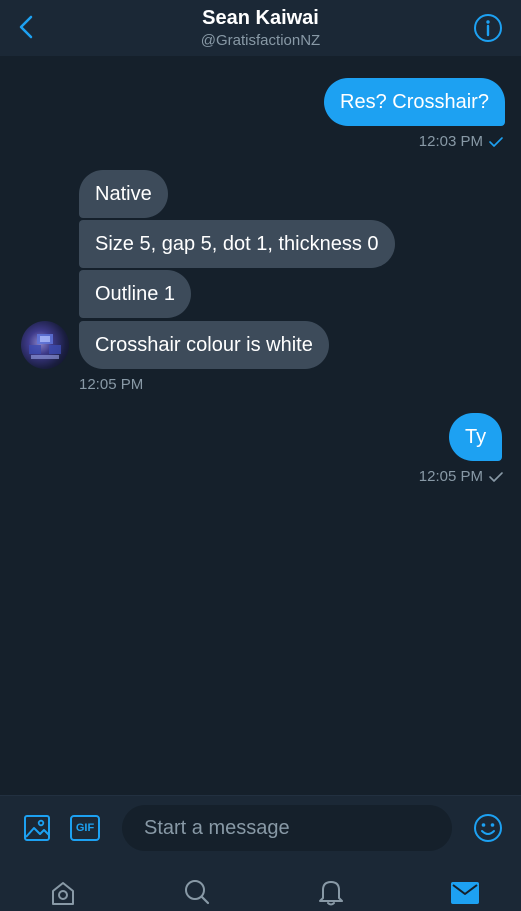  I want to click on message-bubble-outgoing: Ty, so click(476, 437).